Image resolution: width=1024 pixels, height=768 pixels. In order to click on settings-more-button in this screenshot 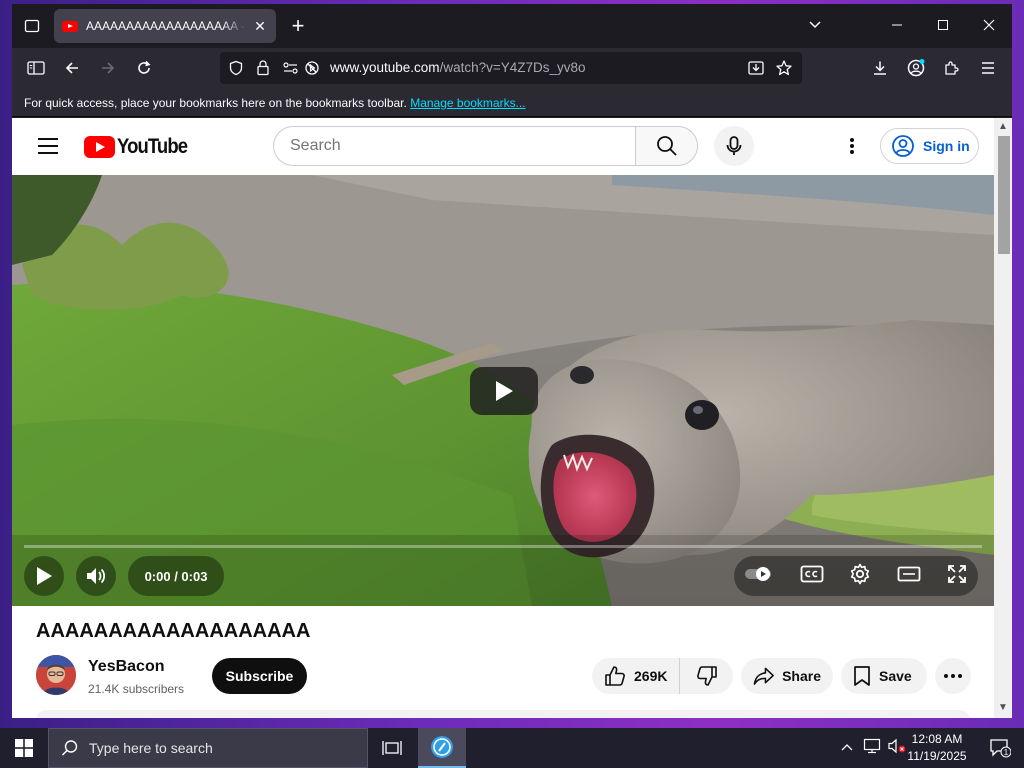, I will do `click(852, 146)`.